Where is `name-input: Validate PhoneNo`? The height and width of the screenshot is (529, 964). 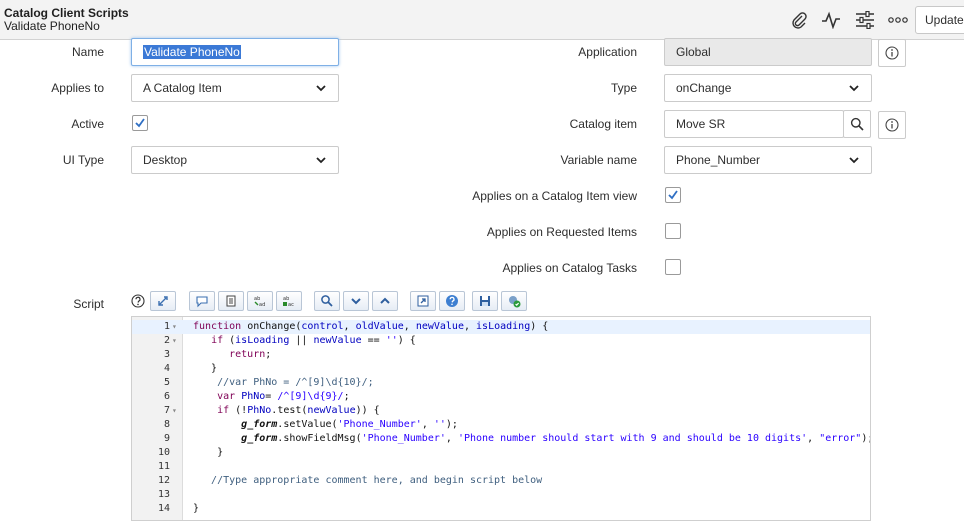
name-input: Validate PhoneNo is located at coordinates (235, 52).